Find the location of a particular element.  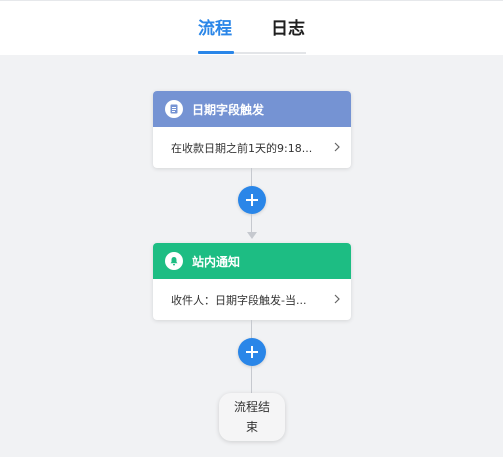

flow-end-node: 流程结束 is located at coordinates (252, 417).